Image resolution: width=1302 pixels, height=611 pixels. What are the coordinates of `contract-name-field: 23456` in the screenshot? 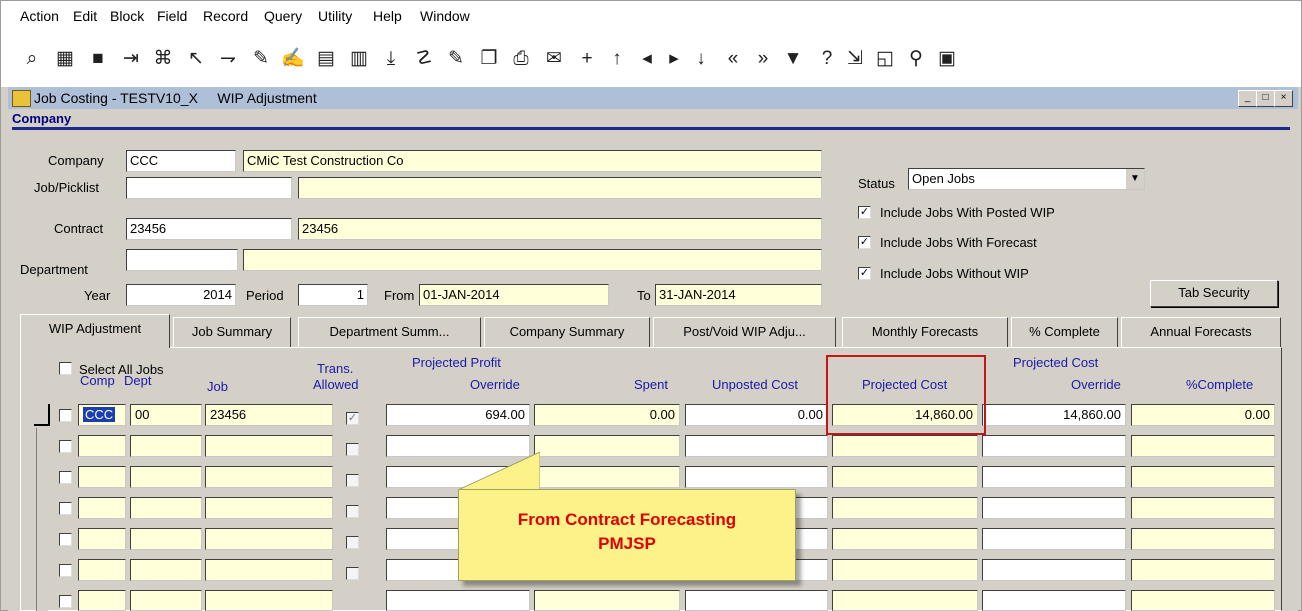 It's located at (560, 229).